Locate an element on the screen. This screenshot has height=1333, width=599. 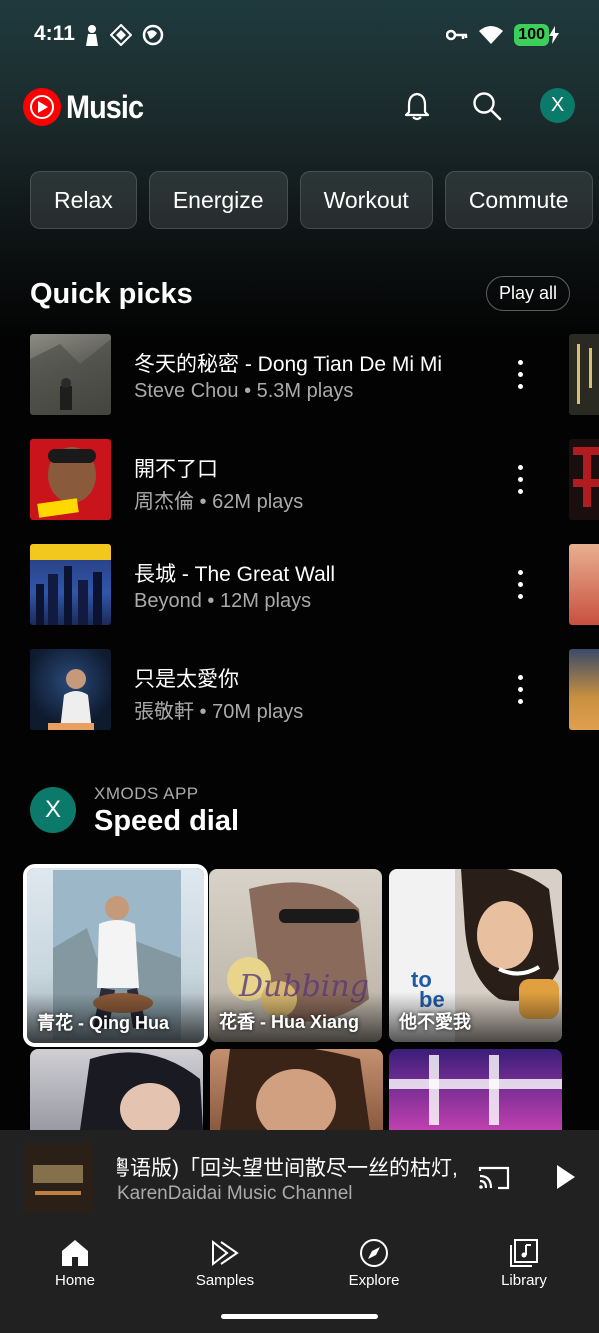
speed-dial-tile-label: 他不愛我 is located at coordinates (435, 1022).